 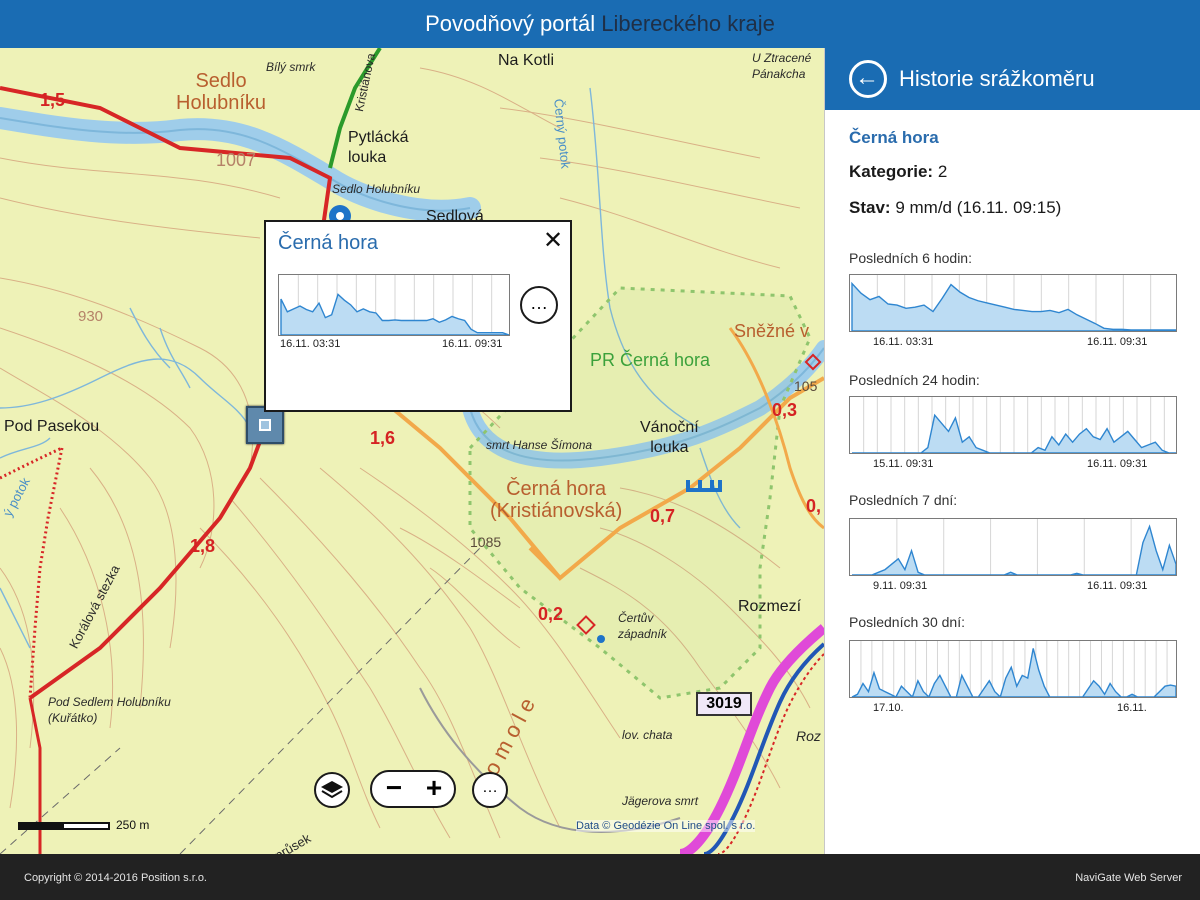 I want to click on label-sedlo-holubniku: Sedlo Holubníku, so click(x=221, y=92).